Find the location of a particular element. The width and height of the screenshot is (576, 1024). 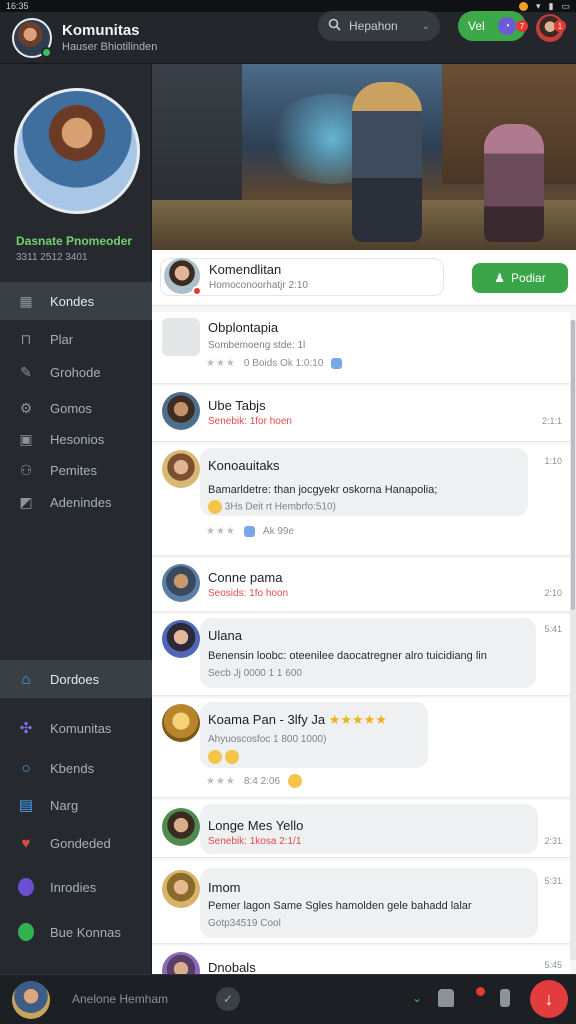

post-body-secondary: 3Hs Deit rt Hembrfo:510) is located at coordinates (272, 507).